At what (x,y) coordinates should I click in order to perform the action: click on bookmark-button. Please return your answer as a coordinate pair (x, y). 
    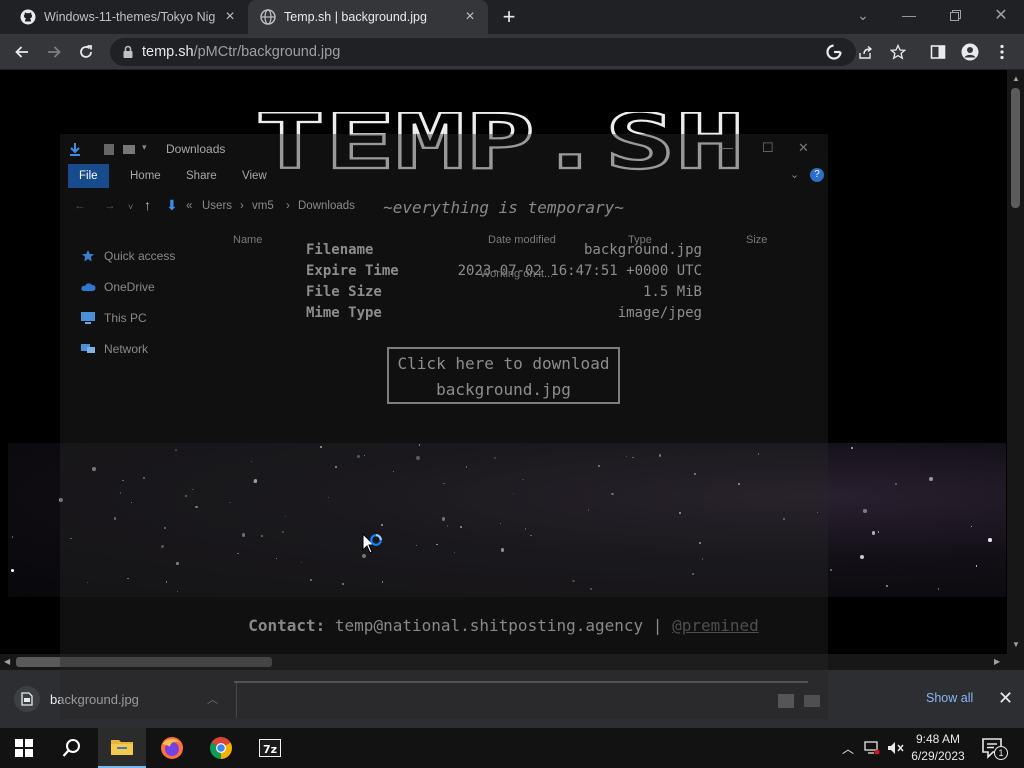
    Looking at the image, I should click on (898, 52).